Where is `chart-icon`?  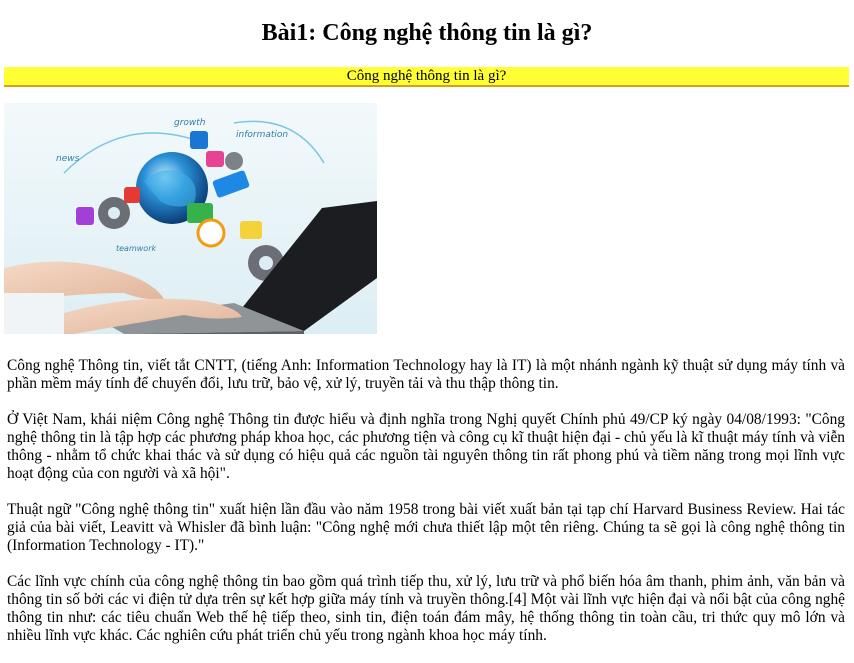 chart-icon is located at coordinates (199, 140).